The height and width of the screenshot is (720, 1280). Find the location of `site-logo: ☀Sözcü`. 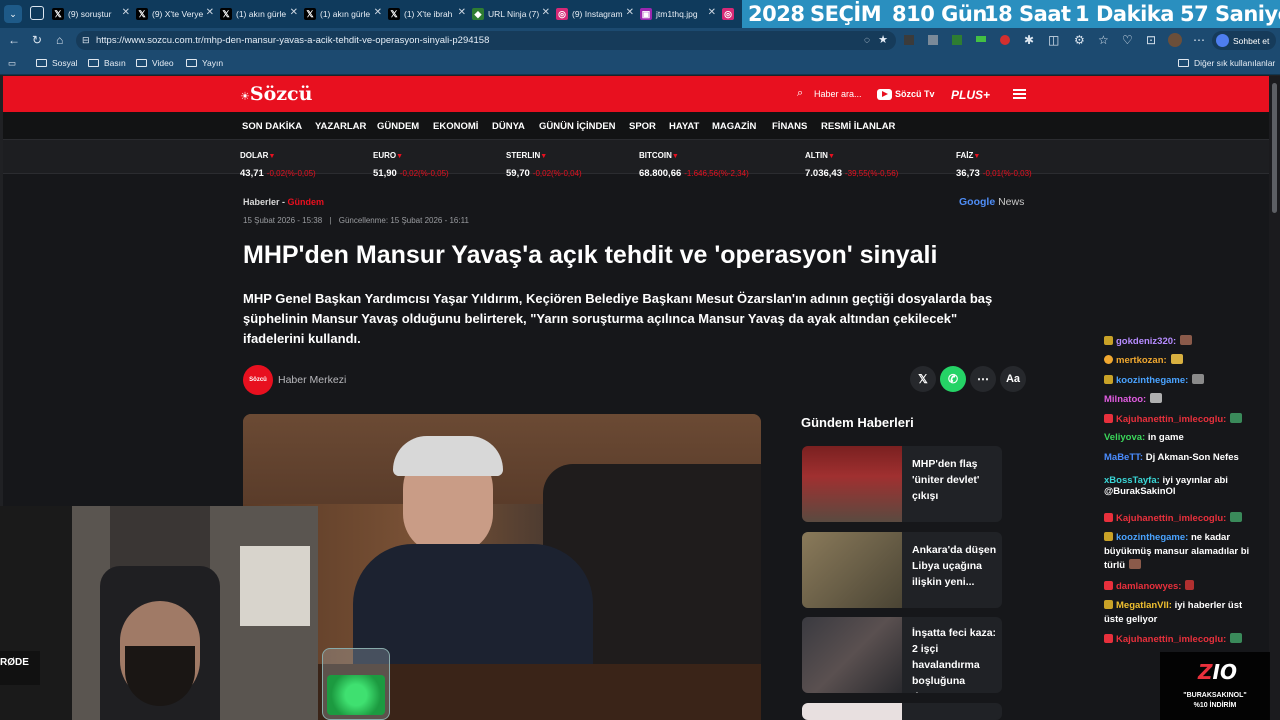

site-logo: ☀Sözcü is located at coordinates (276, 94).